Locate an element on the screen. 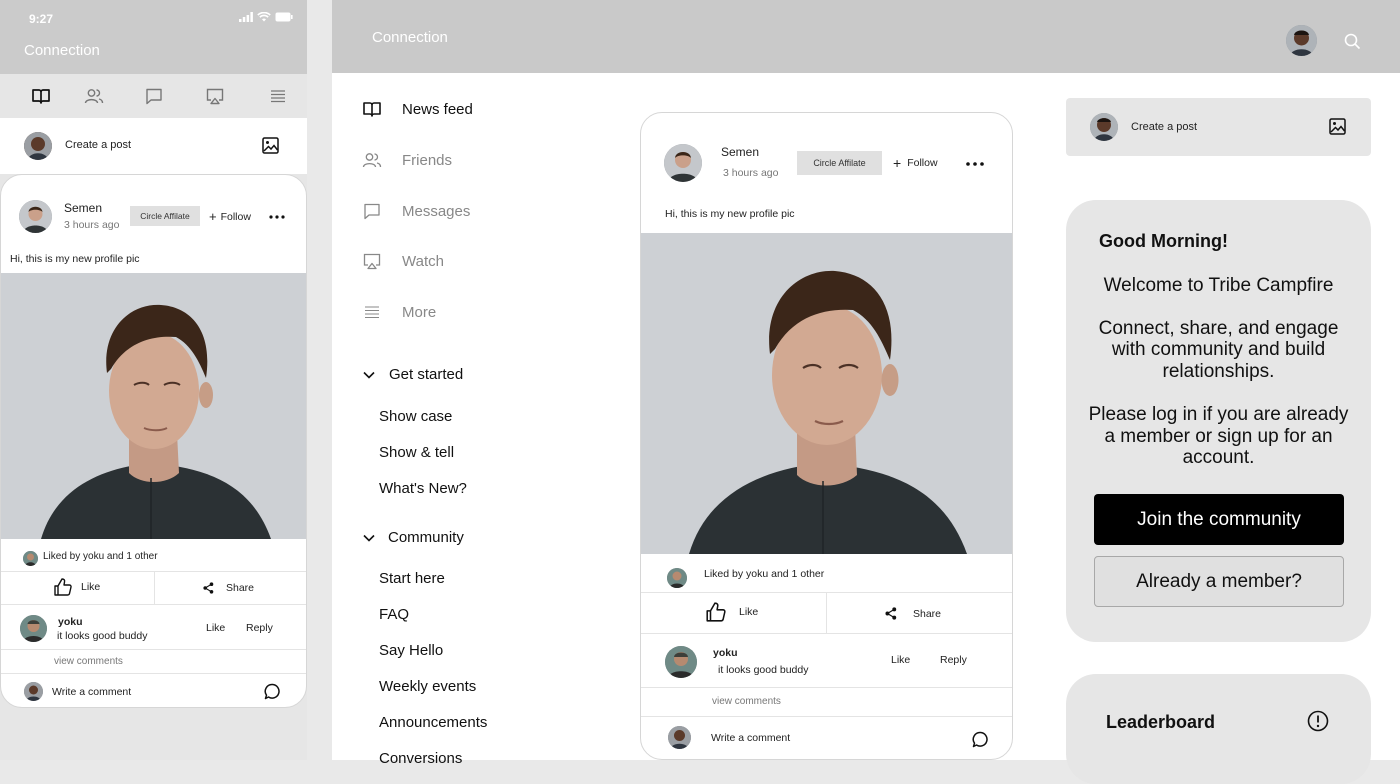  status-icons is located at coordinates (266, 17).